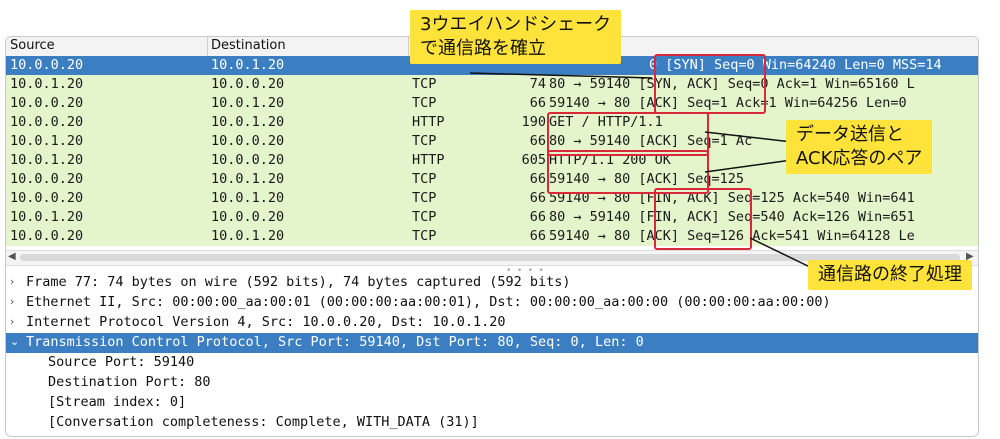 The image size is (1000, 439). What do you see at coordinates (516, 37) in the screenshot?
I see `handshake-callout: 3ウエイハンドシェーク で通信路を確立` at bounding box center [516, 37].